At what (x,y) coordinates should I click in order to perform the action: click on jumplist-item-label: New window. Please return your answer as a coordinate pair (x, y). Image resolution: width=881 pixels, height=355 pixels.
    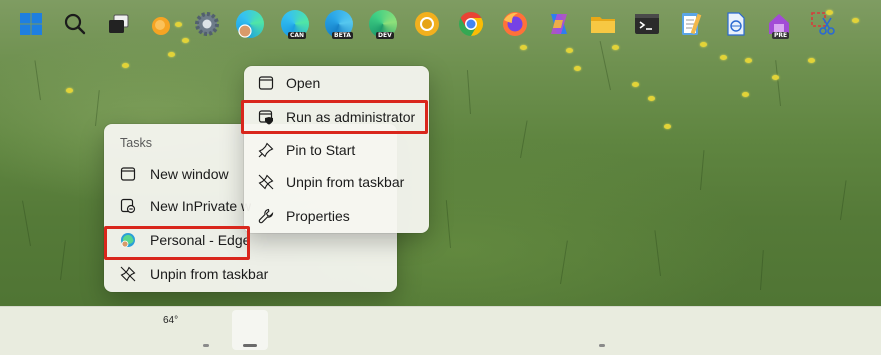
    Looking at the image, I should click on (189, 174).